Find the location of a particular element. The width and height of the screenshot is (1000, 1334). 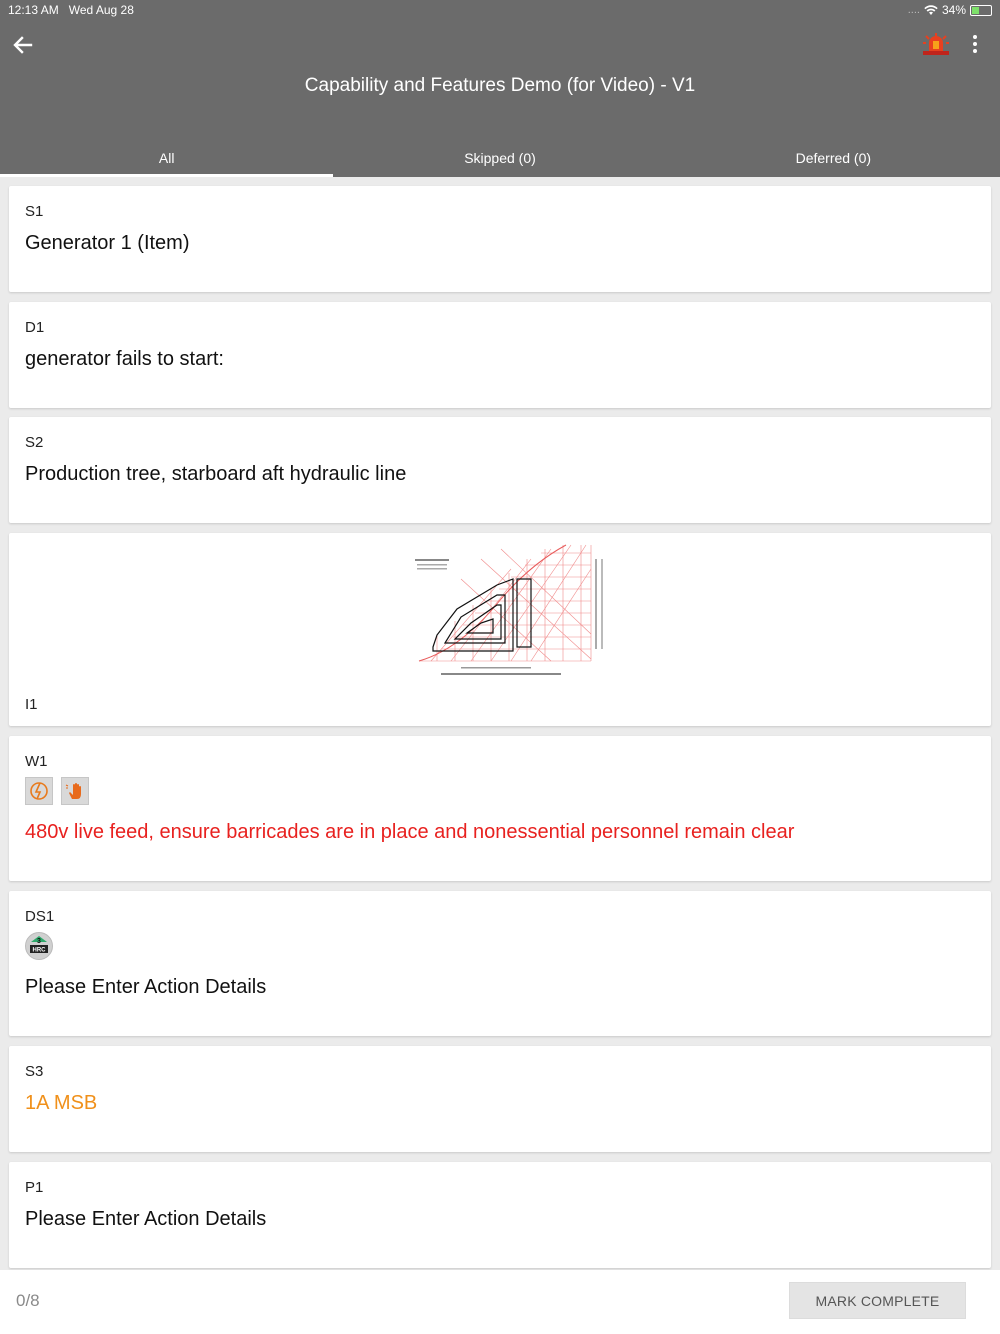

step-code: DS1 is located at coordinates (40, 916).